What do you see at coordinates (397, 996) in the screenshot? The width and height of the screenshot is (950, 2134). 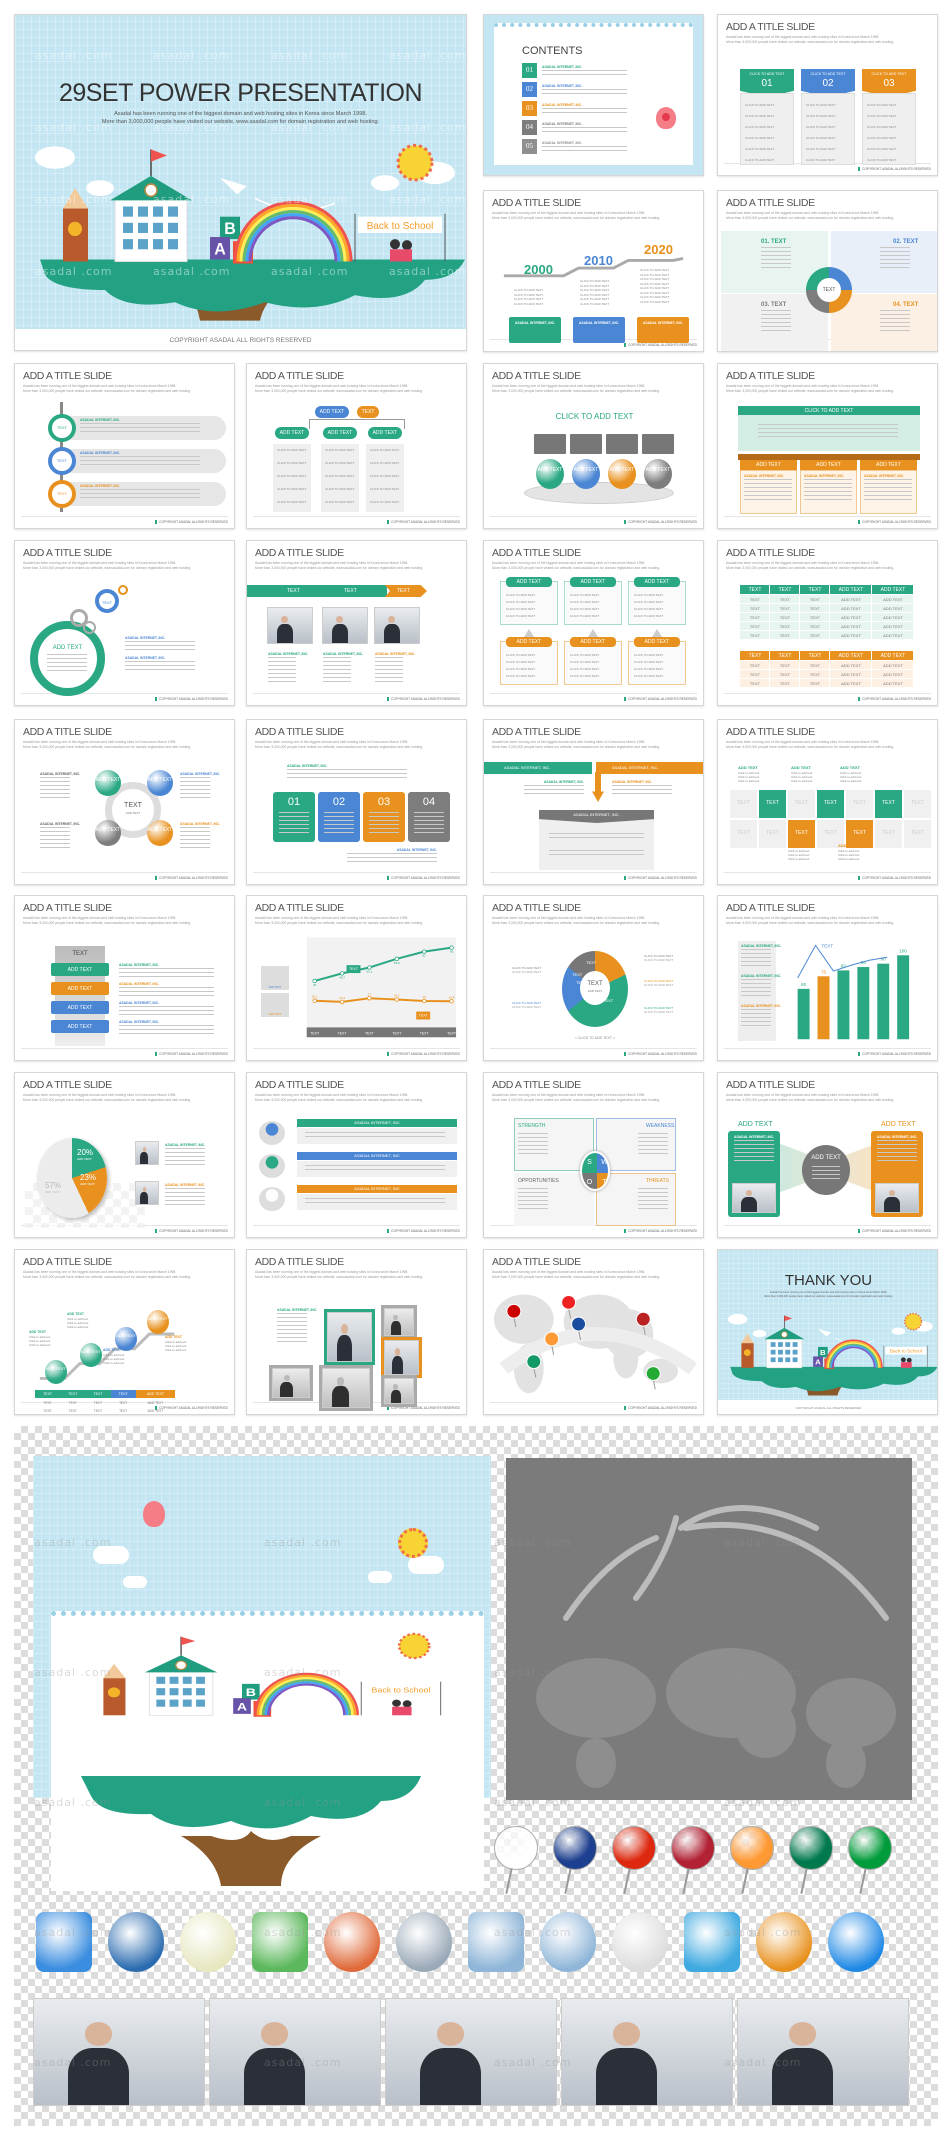 I see `data-label: 26.1` at bounding box center [397, 996].